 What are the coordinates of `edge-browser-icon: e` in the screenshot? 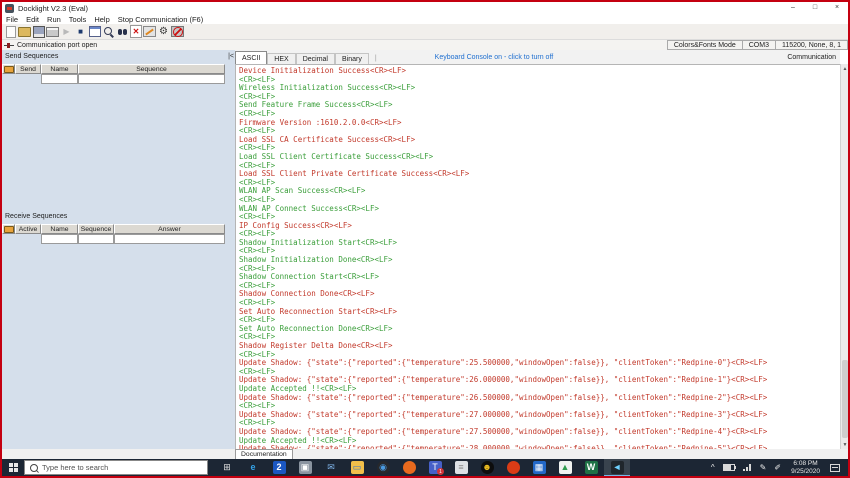 It's located at (253, 467).